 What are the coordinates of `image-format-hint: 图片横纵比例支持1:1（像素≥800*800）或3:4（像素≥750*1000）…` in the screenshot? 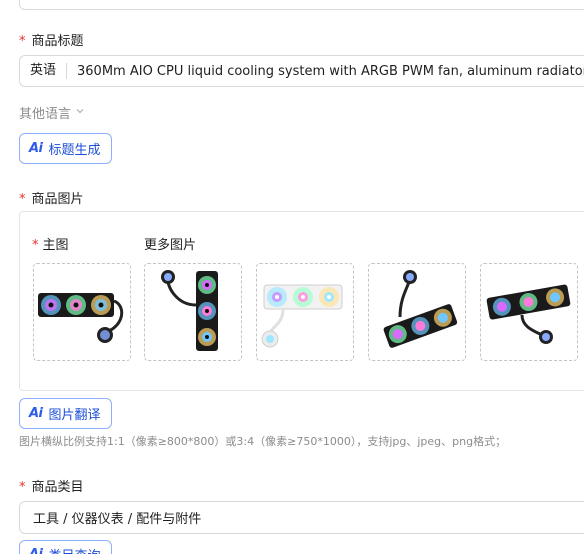 It's located at (263, 441).